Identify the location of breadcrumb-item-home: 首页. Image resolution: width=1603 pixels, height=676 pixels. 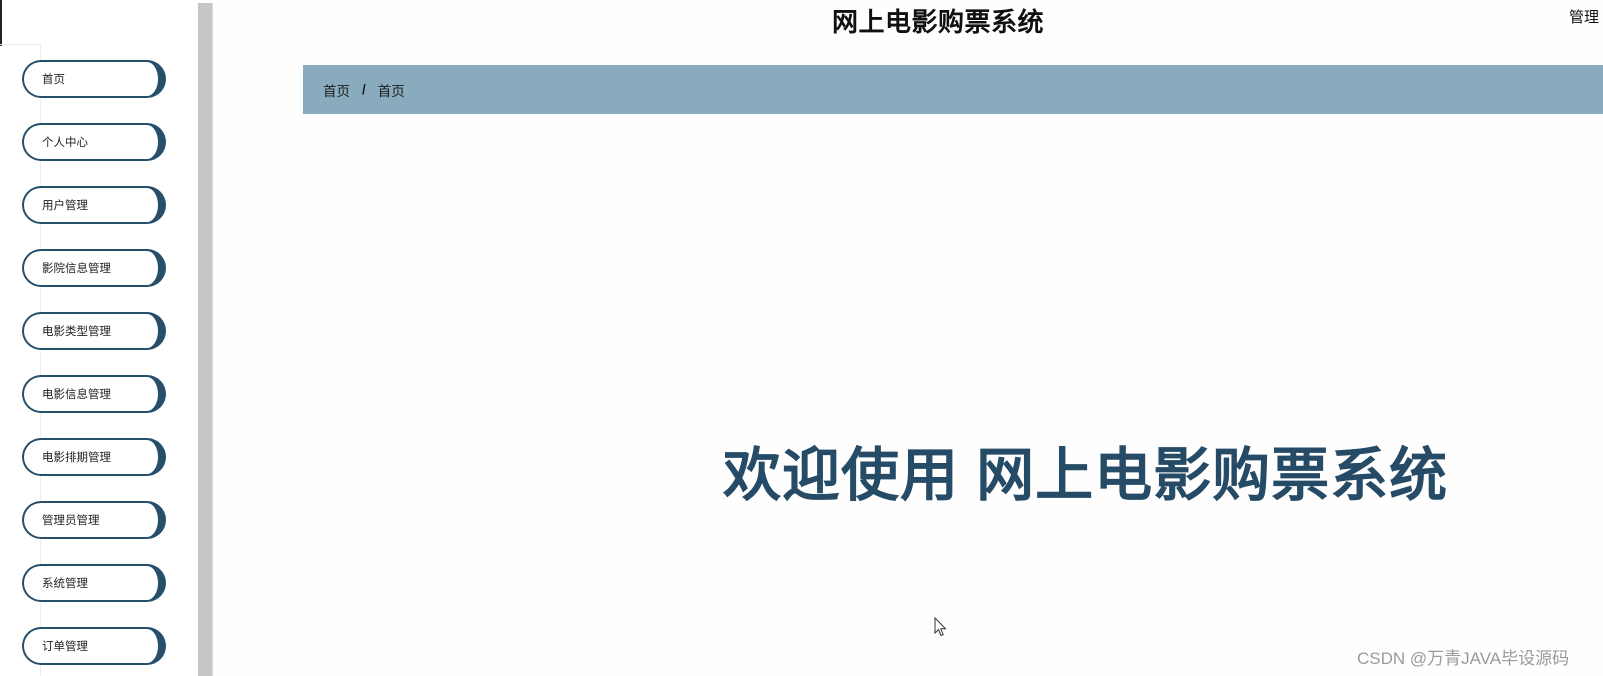
(336, 90).